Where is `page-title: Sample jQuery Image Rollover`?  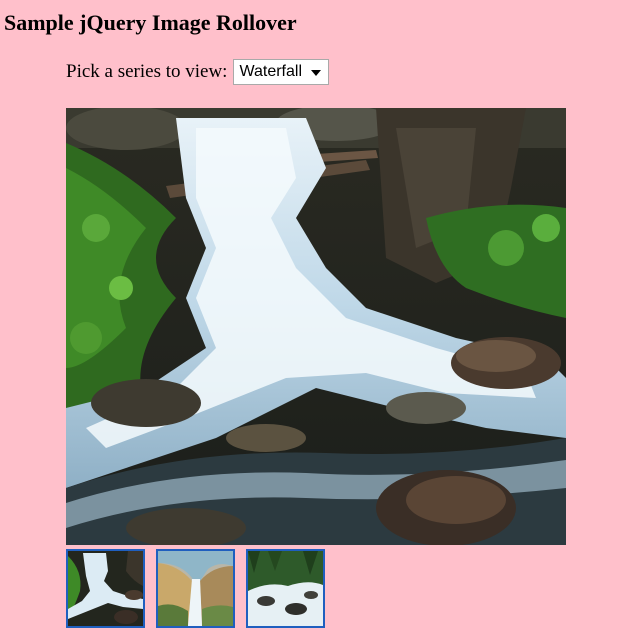
page-title: Sample jQuery Image Rollover is located at coordinates (150, 22).